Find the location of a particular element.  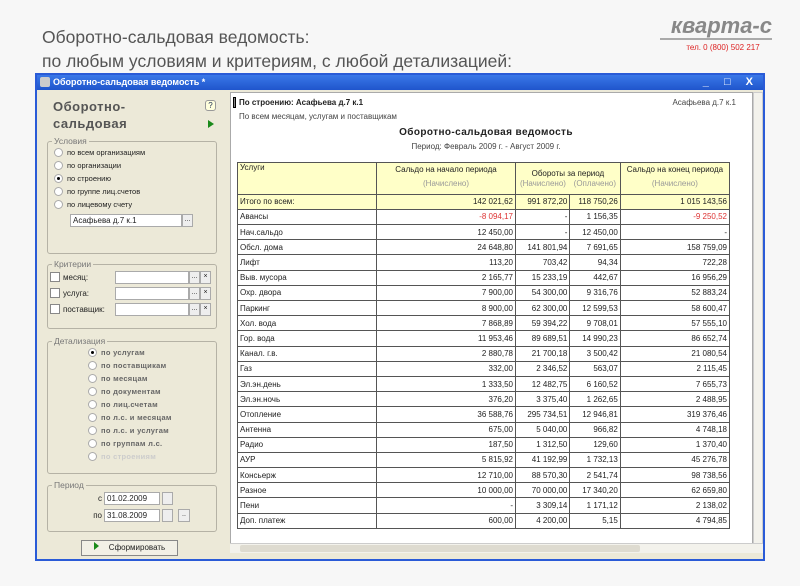

table-row: Антенна 675,00 5 040,00 966,82 4 748,18 is located at coordinates (484, 429).